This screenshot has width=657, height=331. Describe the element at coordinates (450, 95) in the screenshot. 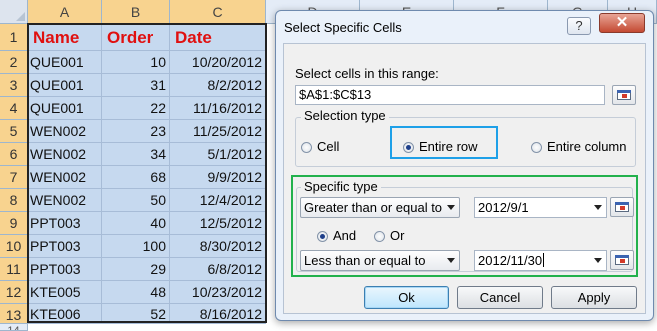

I see `range-input: $A$1:$C$13` at that location.